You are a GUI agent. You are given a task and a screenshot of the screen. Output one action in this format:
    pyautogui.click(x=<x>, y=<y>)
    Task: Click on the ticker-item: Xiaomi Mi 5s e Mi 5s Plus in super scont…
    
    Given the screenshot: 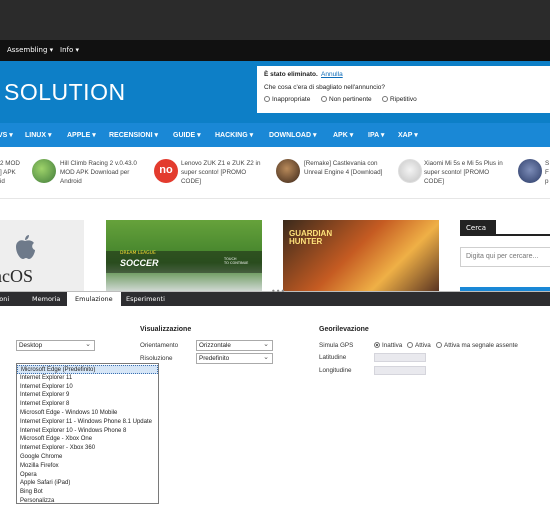 What is the action you would take?
    pyautogui.click(x=463, y=172)
    